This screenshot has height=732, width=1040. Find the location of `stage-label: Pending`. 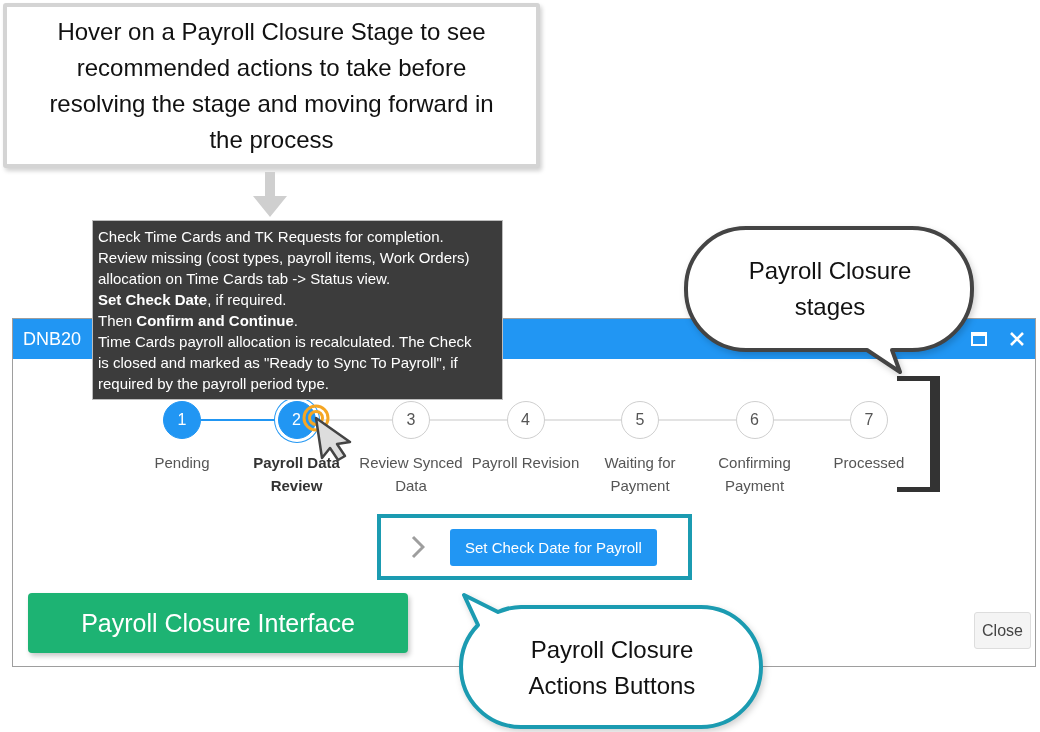

stage-label: Pending is located at coordinates (182, 463).